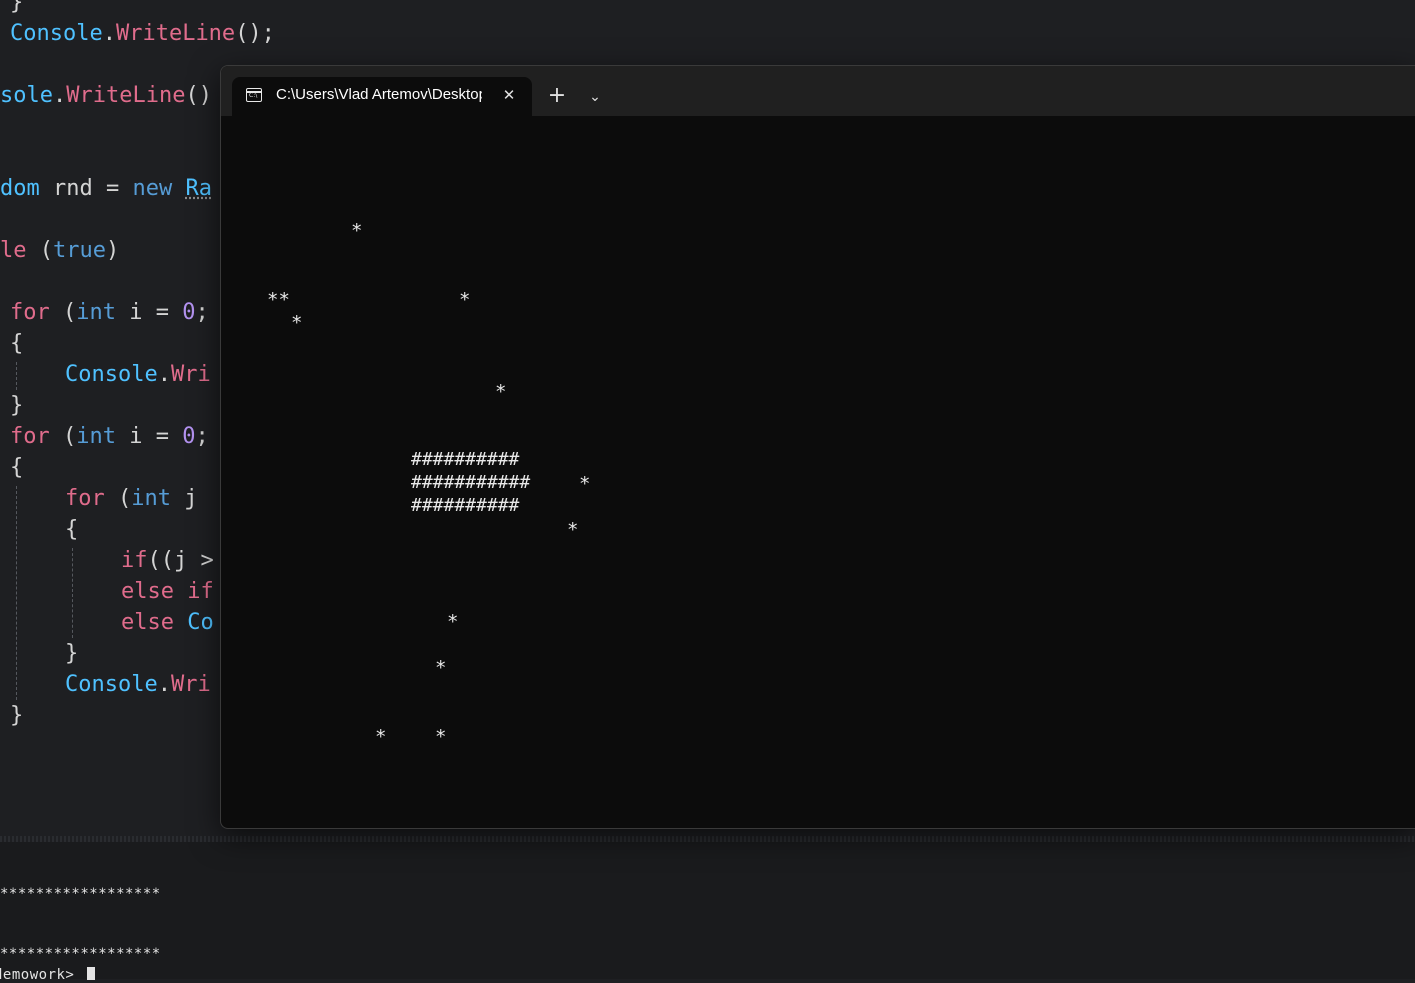  I want to click on tab-title: C:\Users\Vlad Artemov\Desktop, so click(379, 94).